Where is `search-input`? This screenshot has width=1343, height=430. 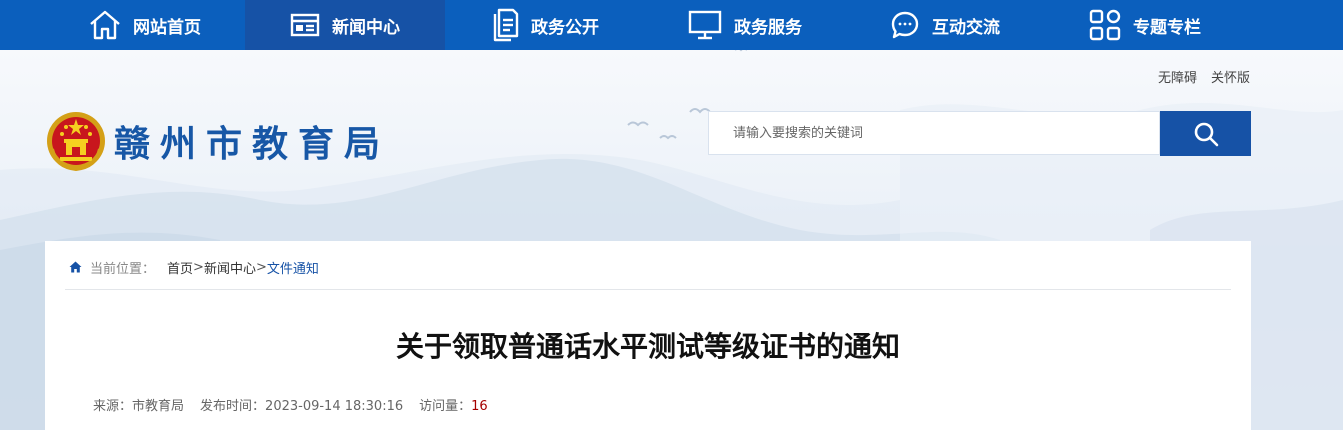
search-input is located at coordinates (934, 133).